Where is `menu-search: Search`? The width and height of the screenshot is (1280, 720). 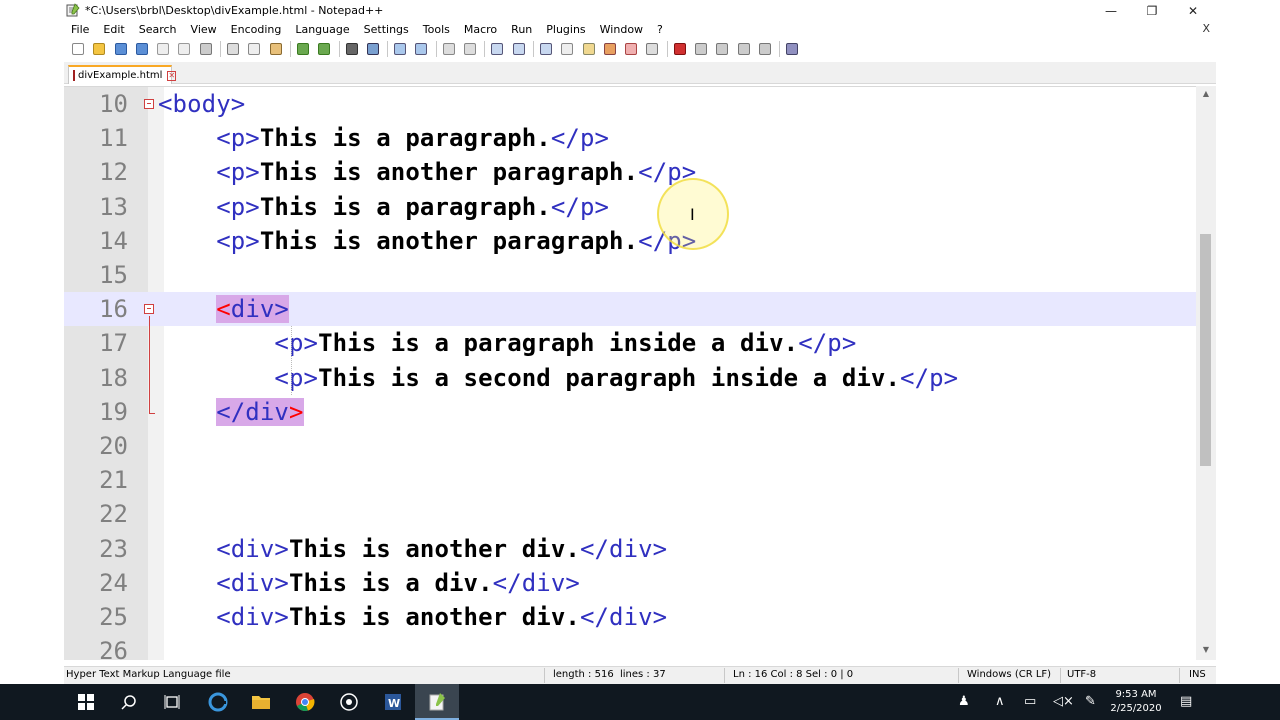 menu-search: Search is located at coordinates (158, 29).